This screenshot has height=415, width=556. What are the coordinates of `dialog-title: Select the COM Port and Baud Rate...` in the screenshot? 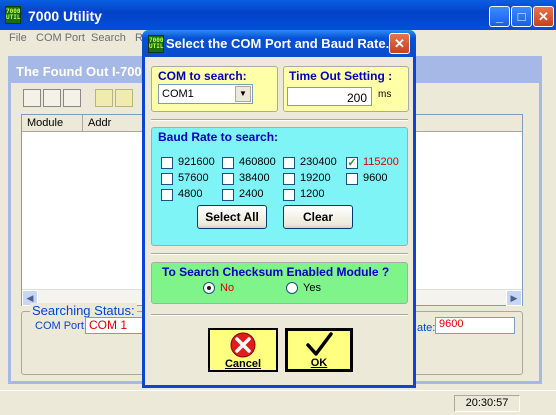 It's located at (281, 43).